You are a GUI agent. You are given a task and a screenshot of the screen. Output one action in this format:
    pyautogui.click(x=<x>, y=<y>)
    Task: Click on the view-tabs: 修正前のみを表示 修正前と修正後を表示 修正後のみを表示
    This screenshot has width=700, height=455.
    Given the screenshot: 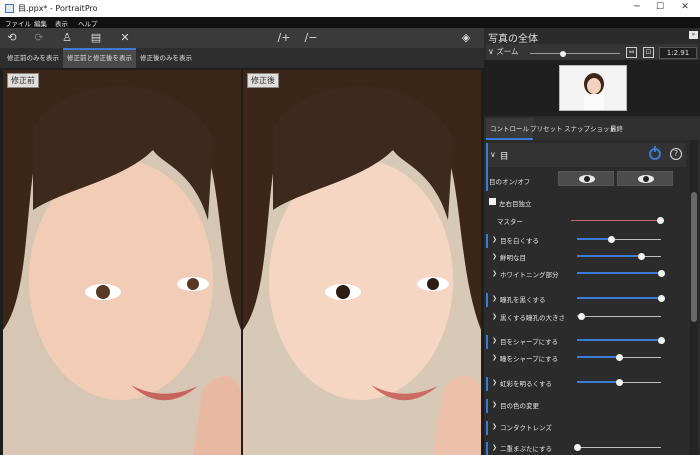 What is the action you would take?
    pyautogui.click(x=242, y=58)
    